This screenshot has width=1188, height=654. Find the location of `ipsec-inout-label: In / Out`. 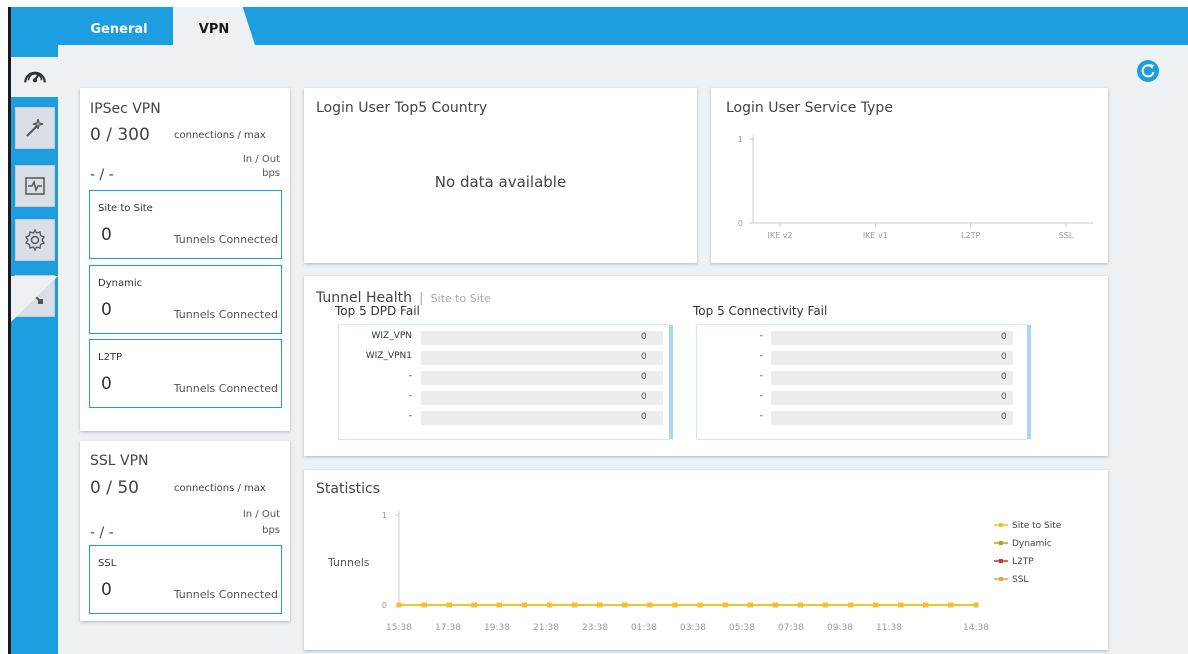

ipsec-inout-label: In / Out is located at coordinates (261, 159).